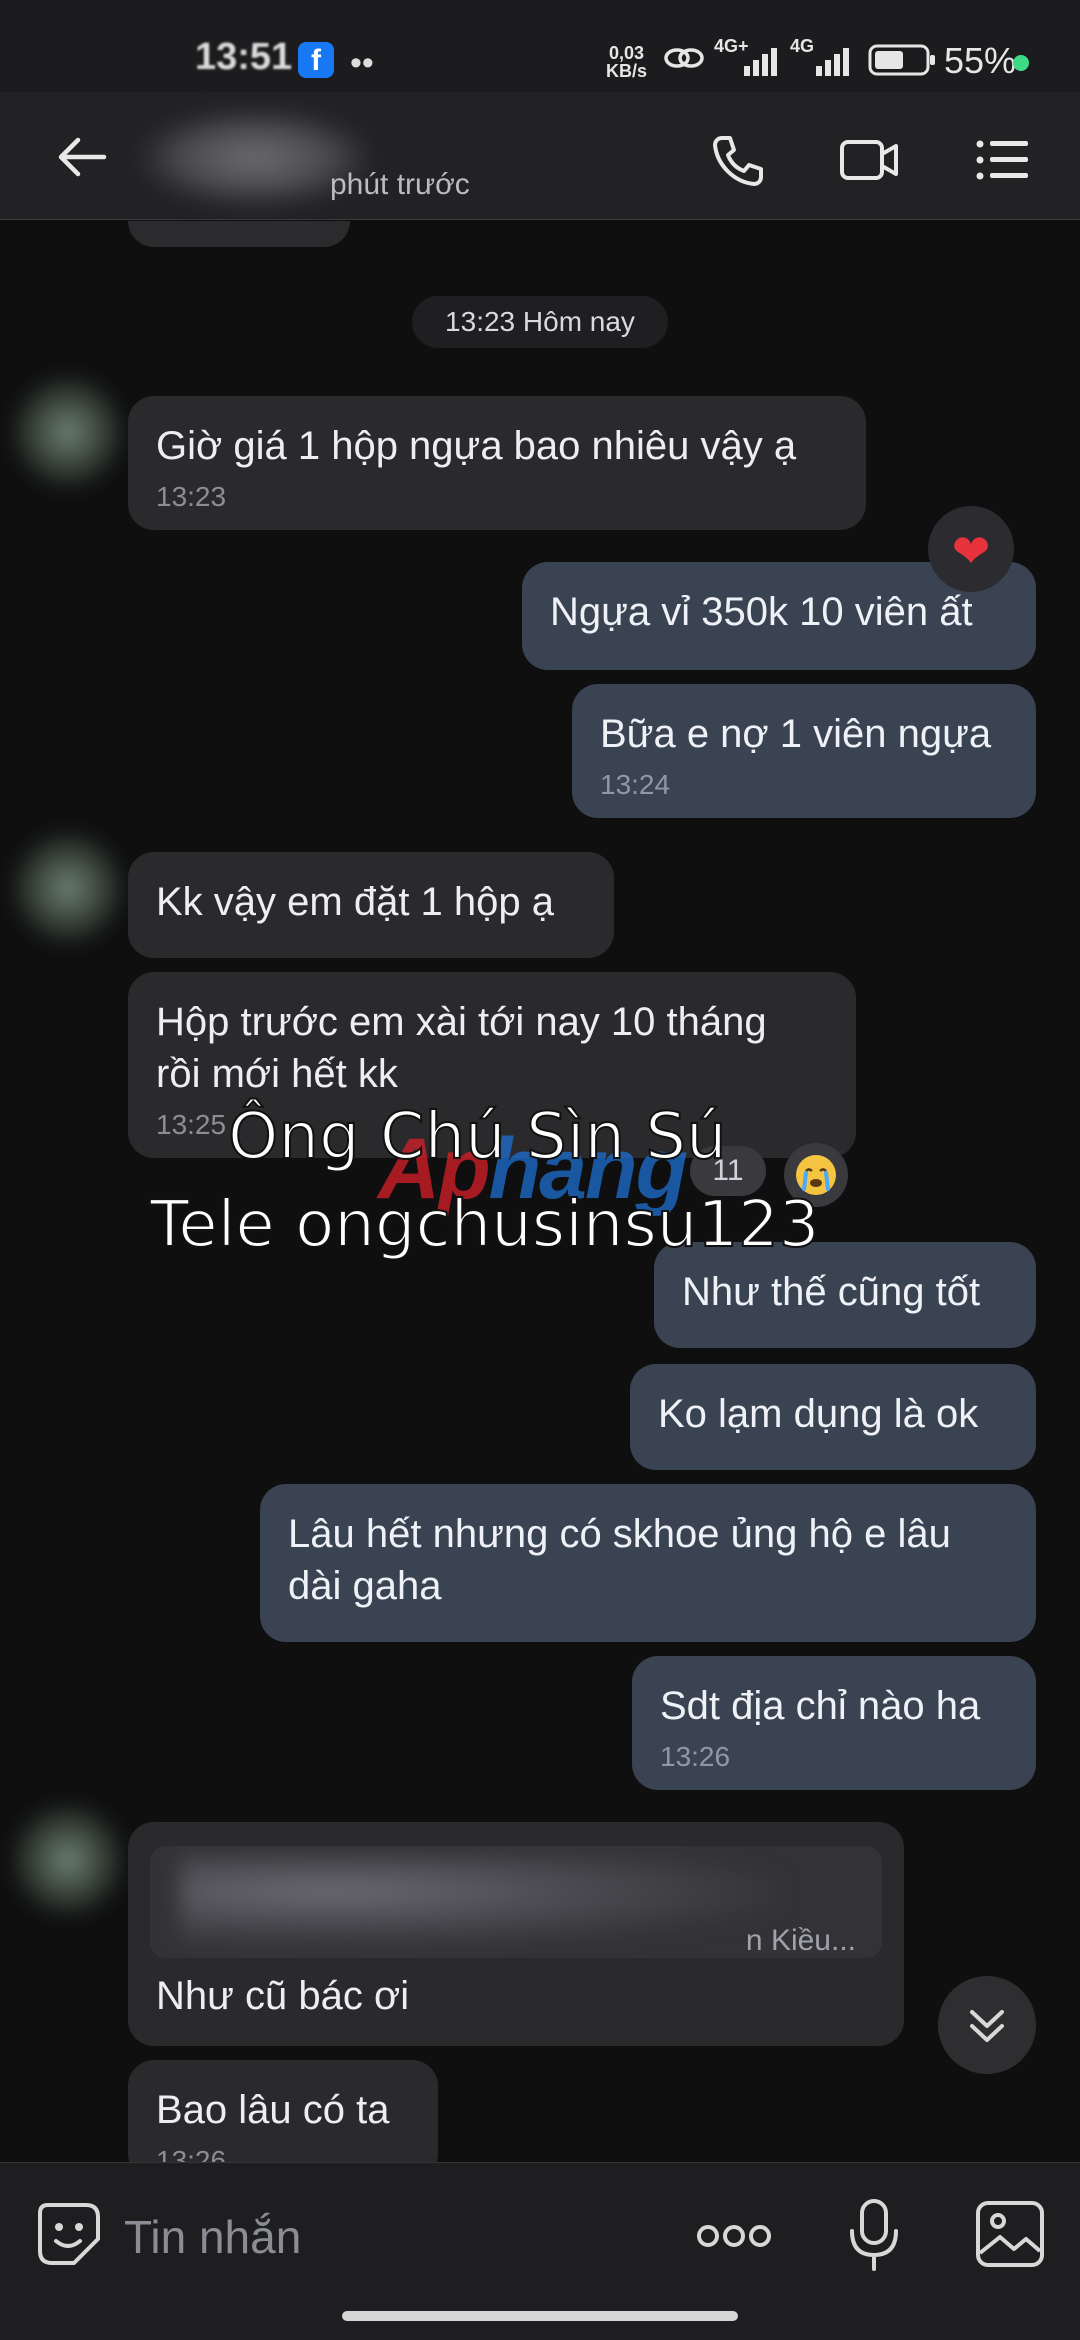  I want to click on hotspot-link-icon, so click(684, 58).